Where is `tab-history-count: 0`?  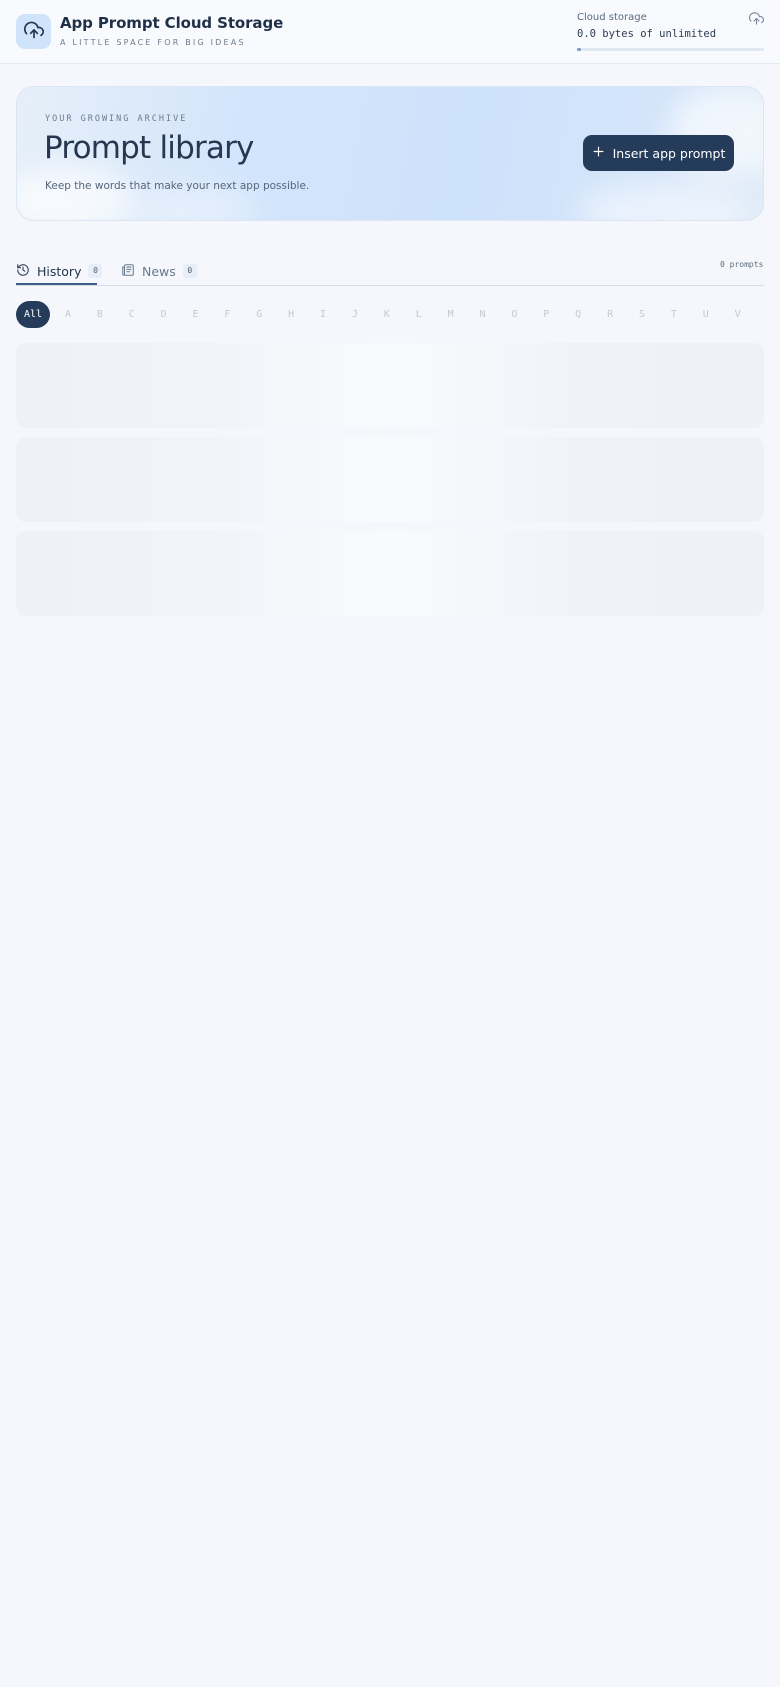 tab-history-count: 0 is located at coordinates (95, 271).